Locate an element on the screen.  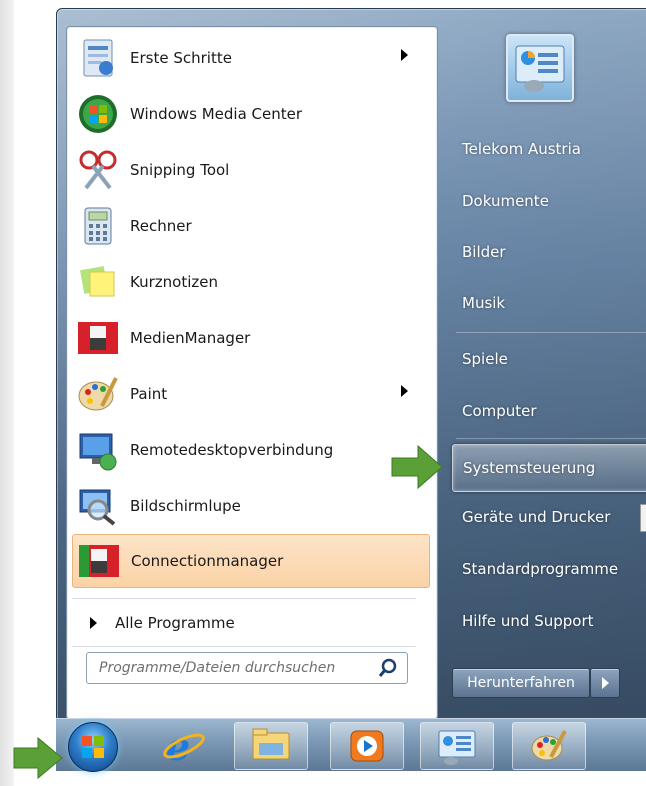
link-standardprogramme: Standardprogramme is located at coordinates (549, 569).